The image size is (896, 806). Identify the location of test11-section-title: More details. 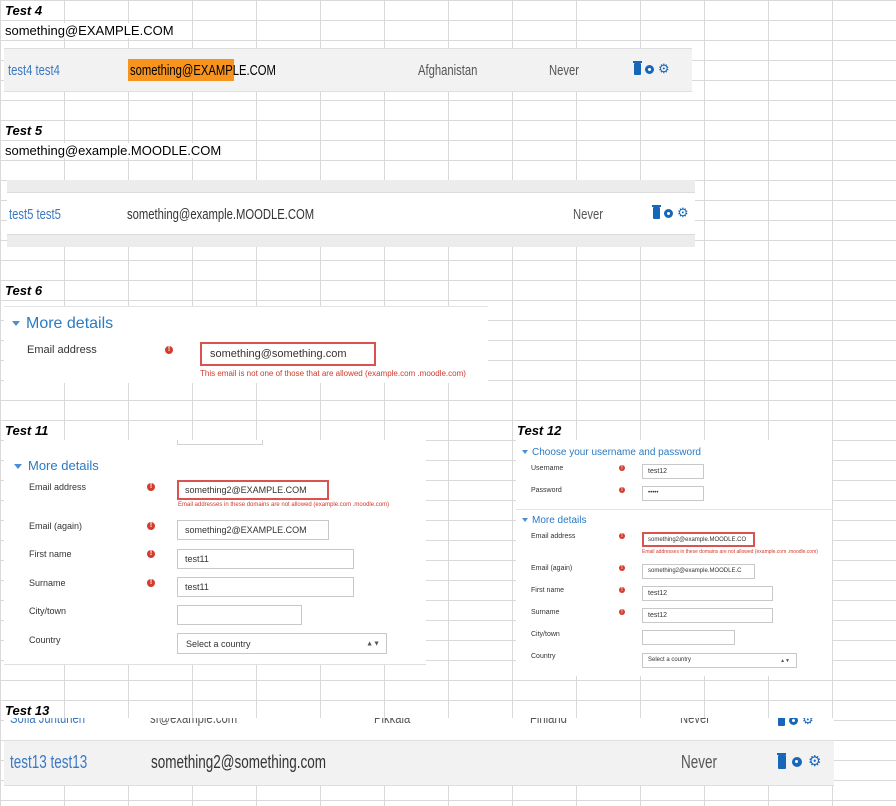
(63, 465).